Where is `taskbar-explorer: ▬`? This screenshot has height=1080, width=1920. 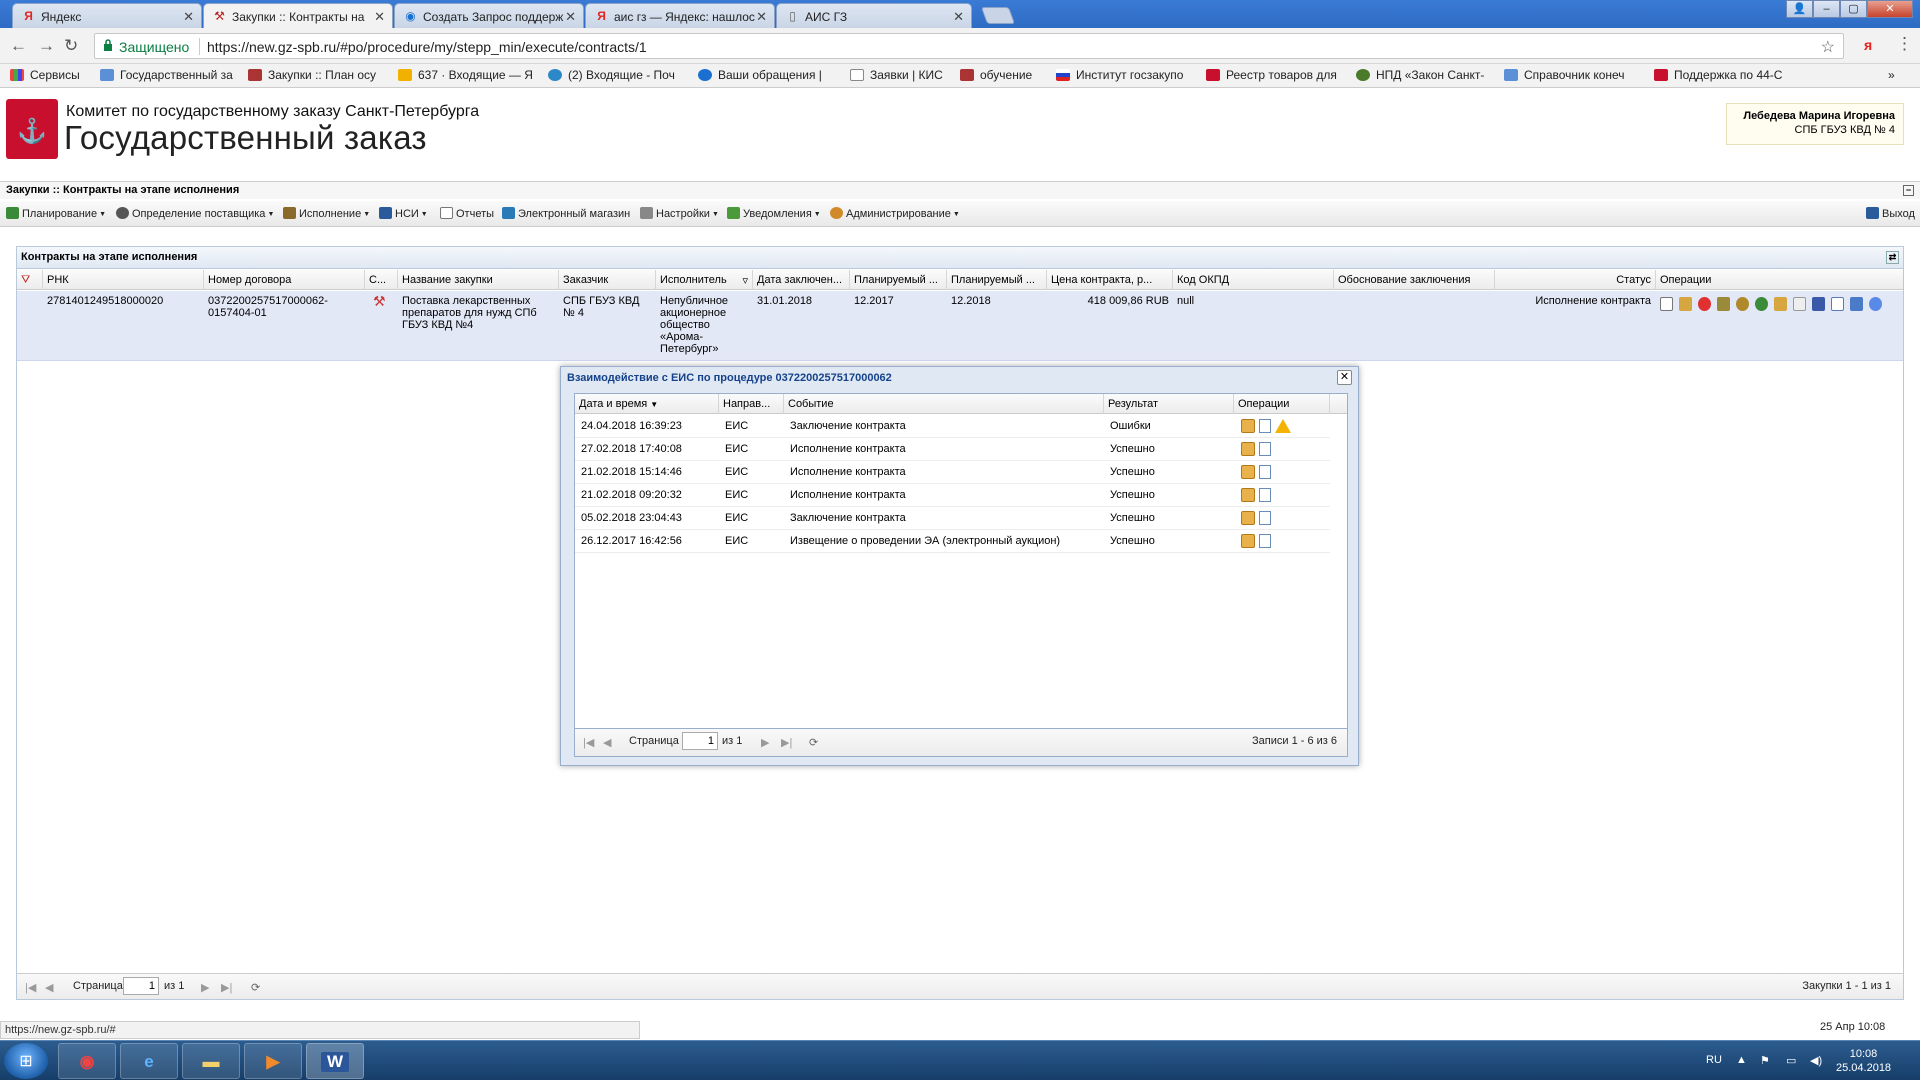
taskbar-explorer: ▬ is located at coordinates (211, 1061).